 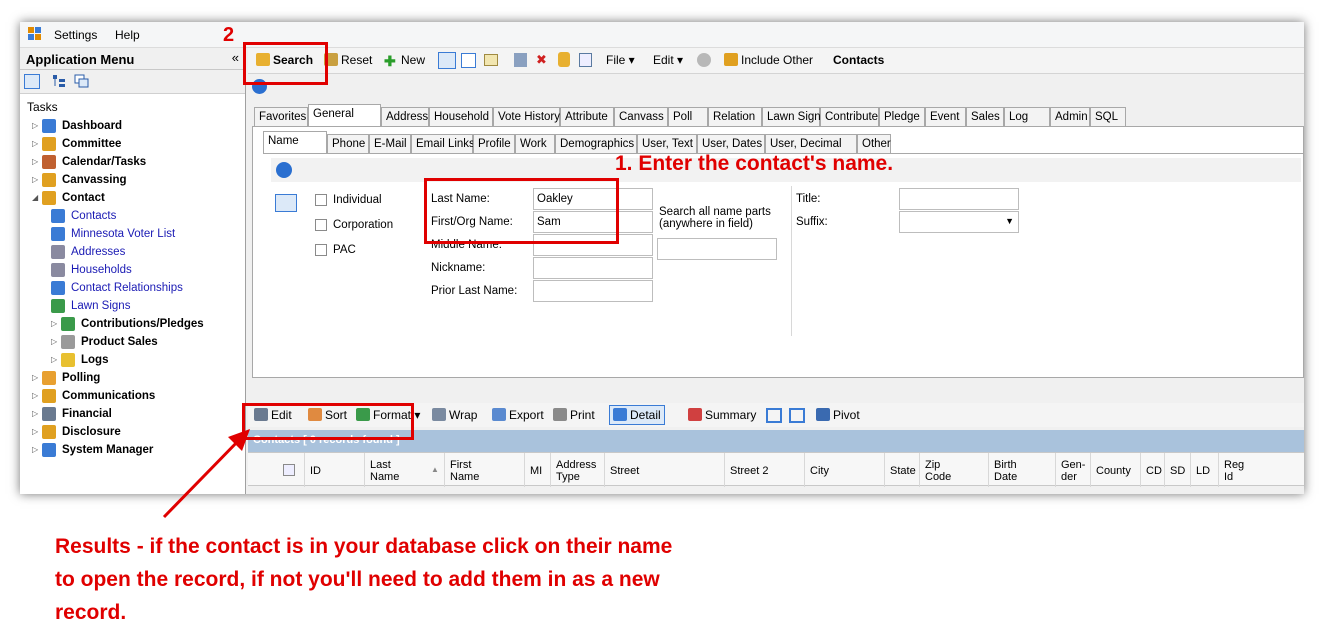 I want to click on column-header: ID, so click(x=315, y=471).